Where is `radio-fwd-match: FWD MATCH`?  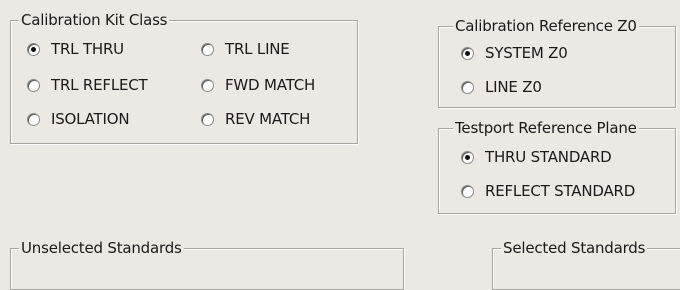
radio-fwd-match: FWD MATCH is located at coordinates (258, 85).